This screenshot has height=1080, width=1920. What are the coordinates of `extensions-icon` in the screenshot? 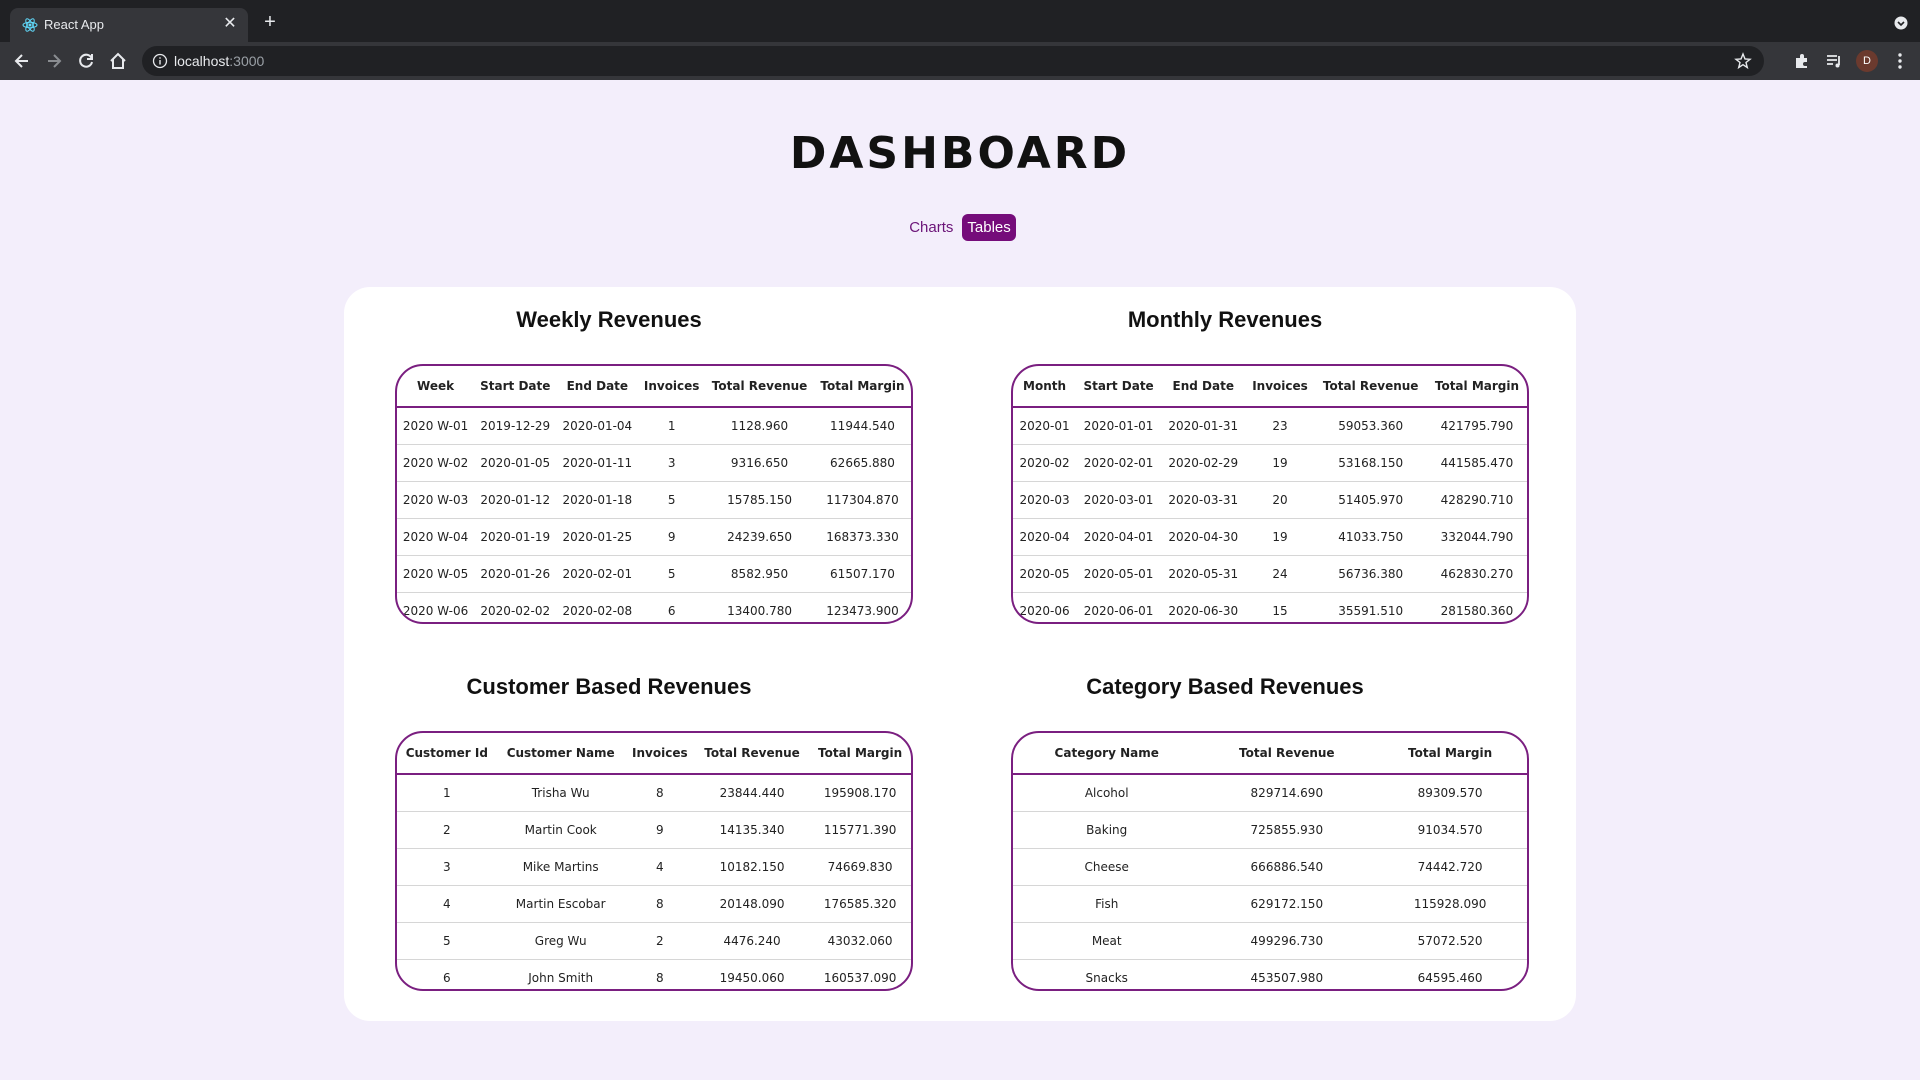 It's located at (1802, 61).